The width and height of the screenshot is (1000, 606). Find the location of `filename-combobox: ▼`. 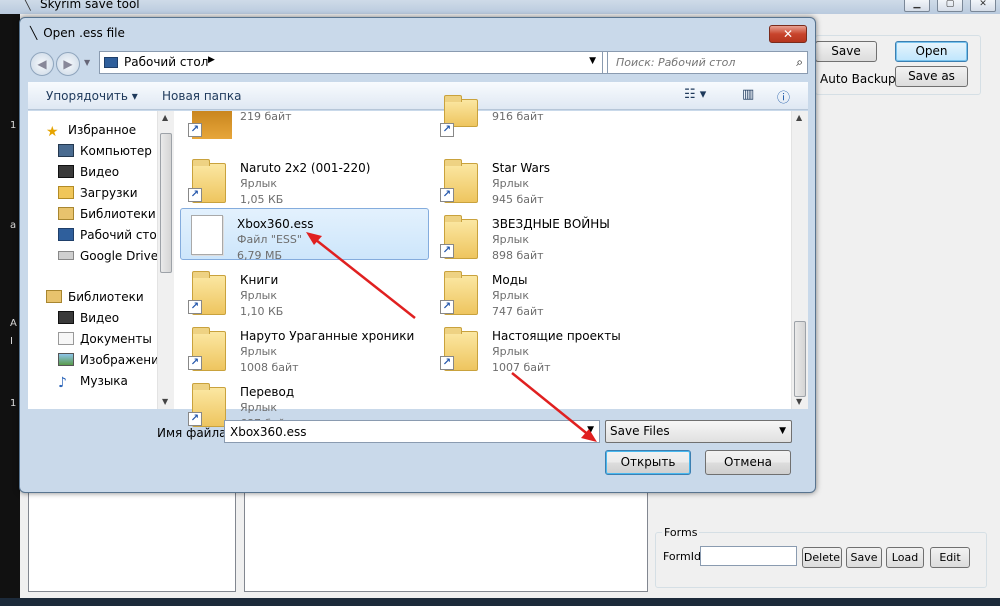

filename-combobox: ▼ is located at coordinates (412, 431).